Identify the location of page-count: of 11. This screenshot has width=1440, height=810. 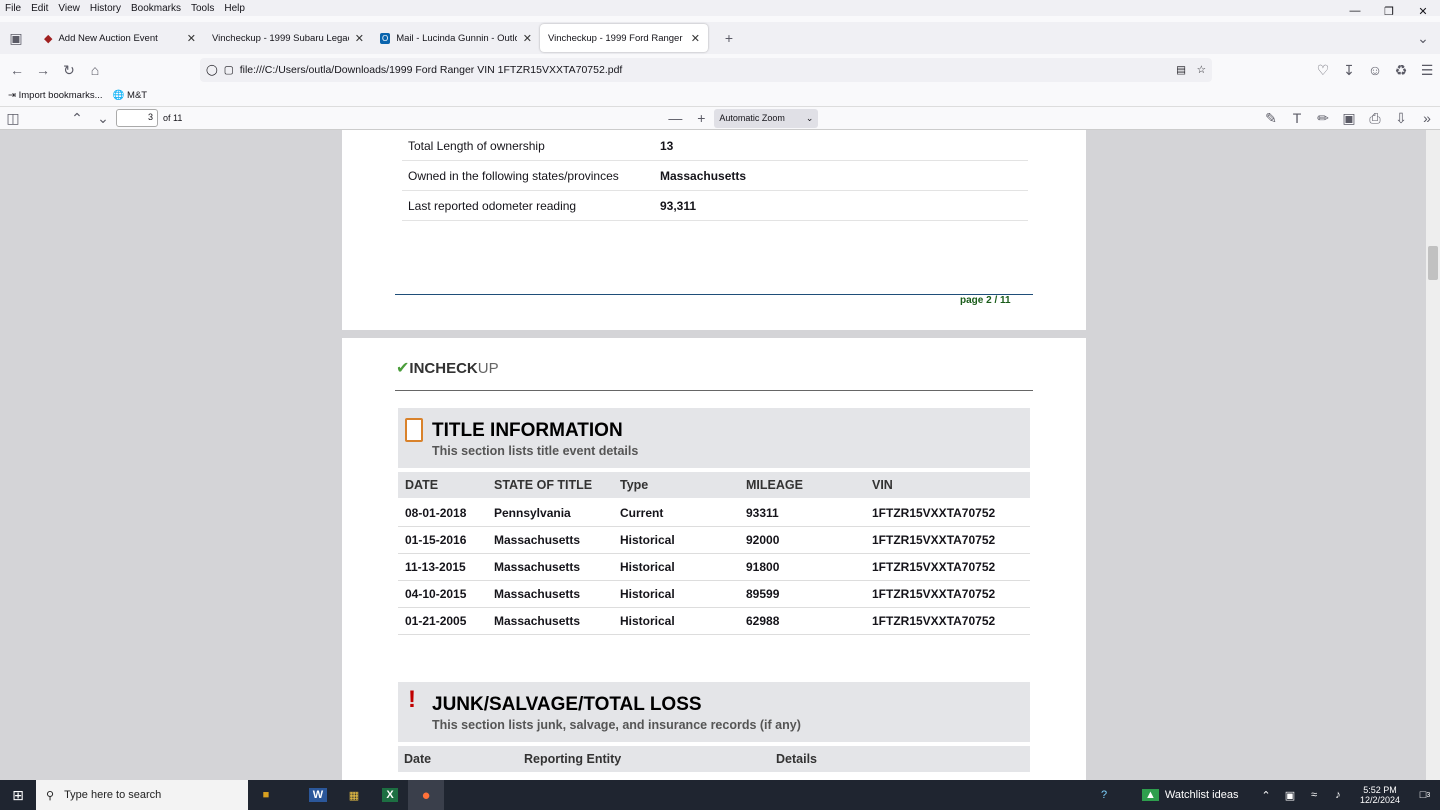
(173, 118).